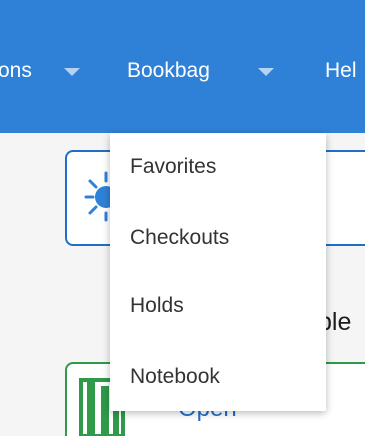 The width and height of the screenshot is (365, 436). I want to click on menu-item-notebook: Notebook, so click(175, 377).